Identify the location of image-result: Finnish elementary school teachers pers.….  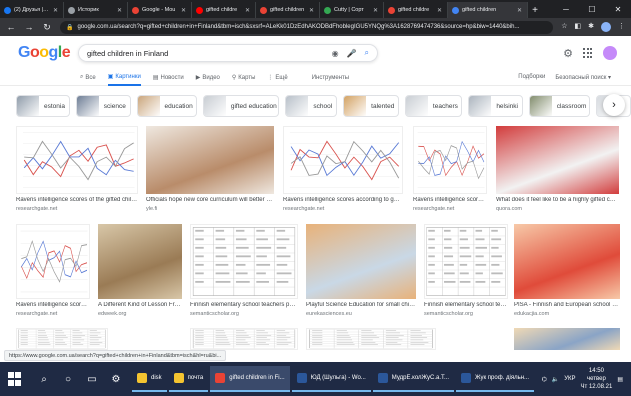
(244, 270).